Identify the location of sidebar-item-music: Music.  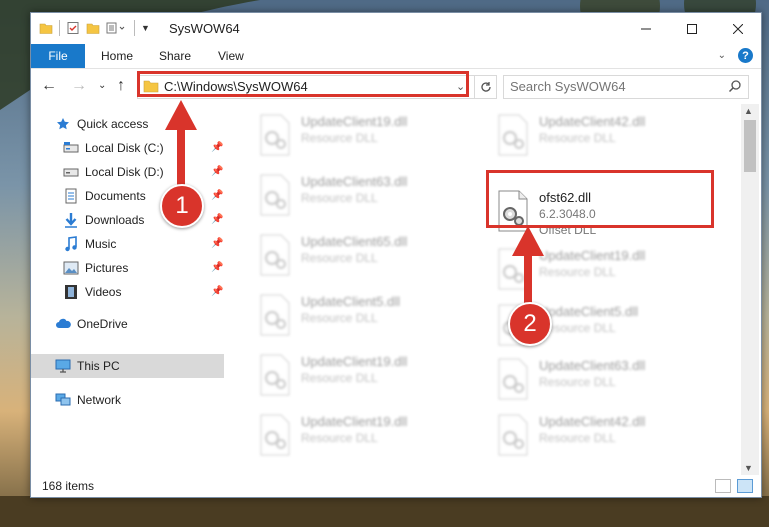
(89, 244).